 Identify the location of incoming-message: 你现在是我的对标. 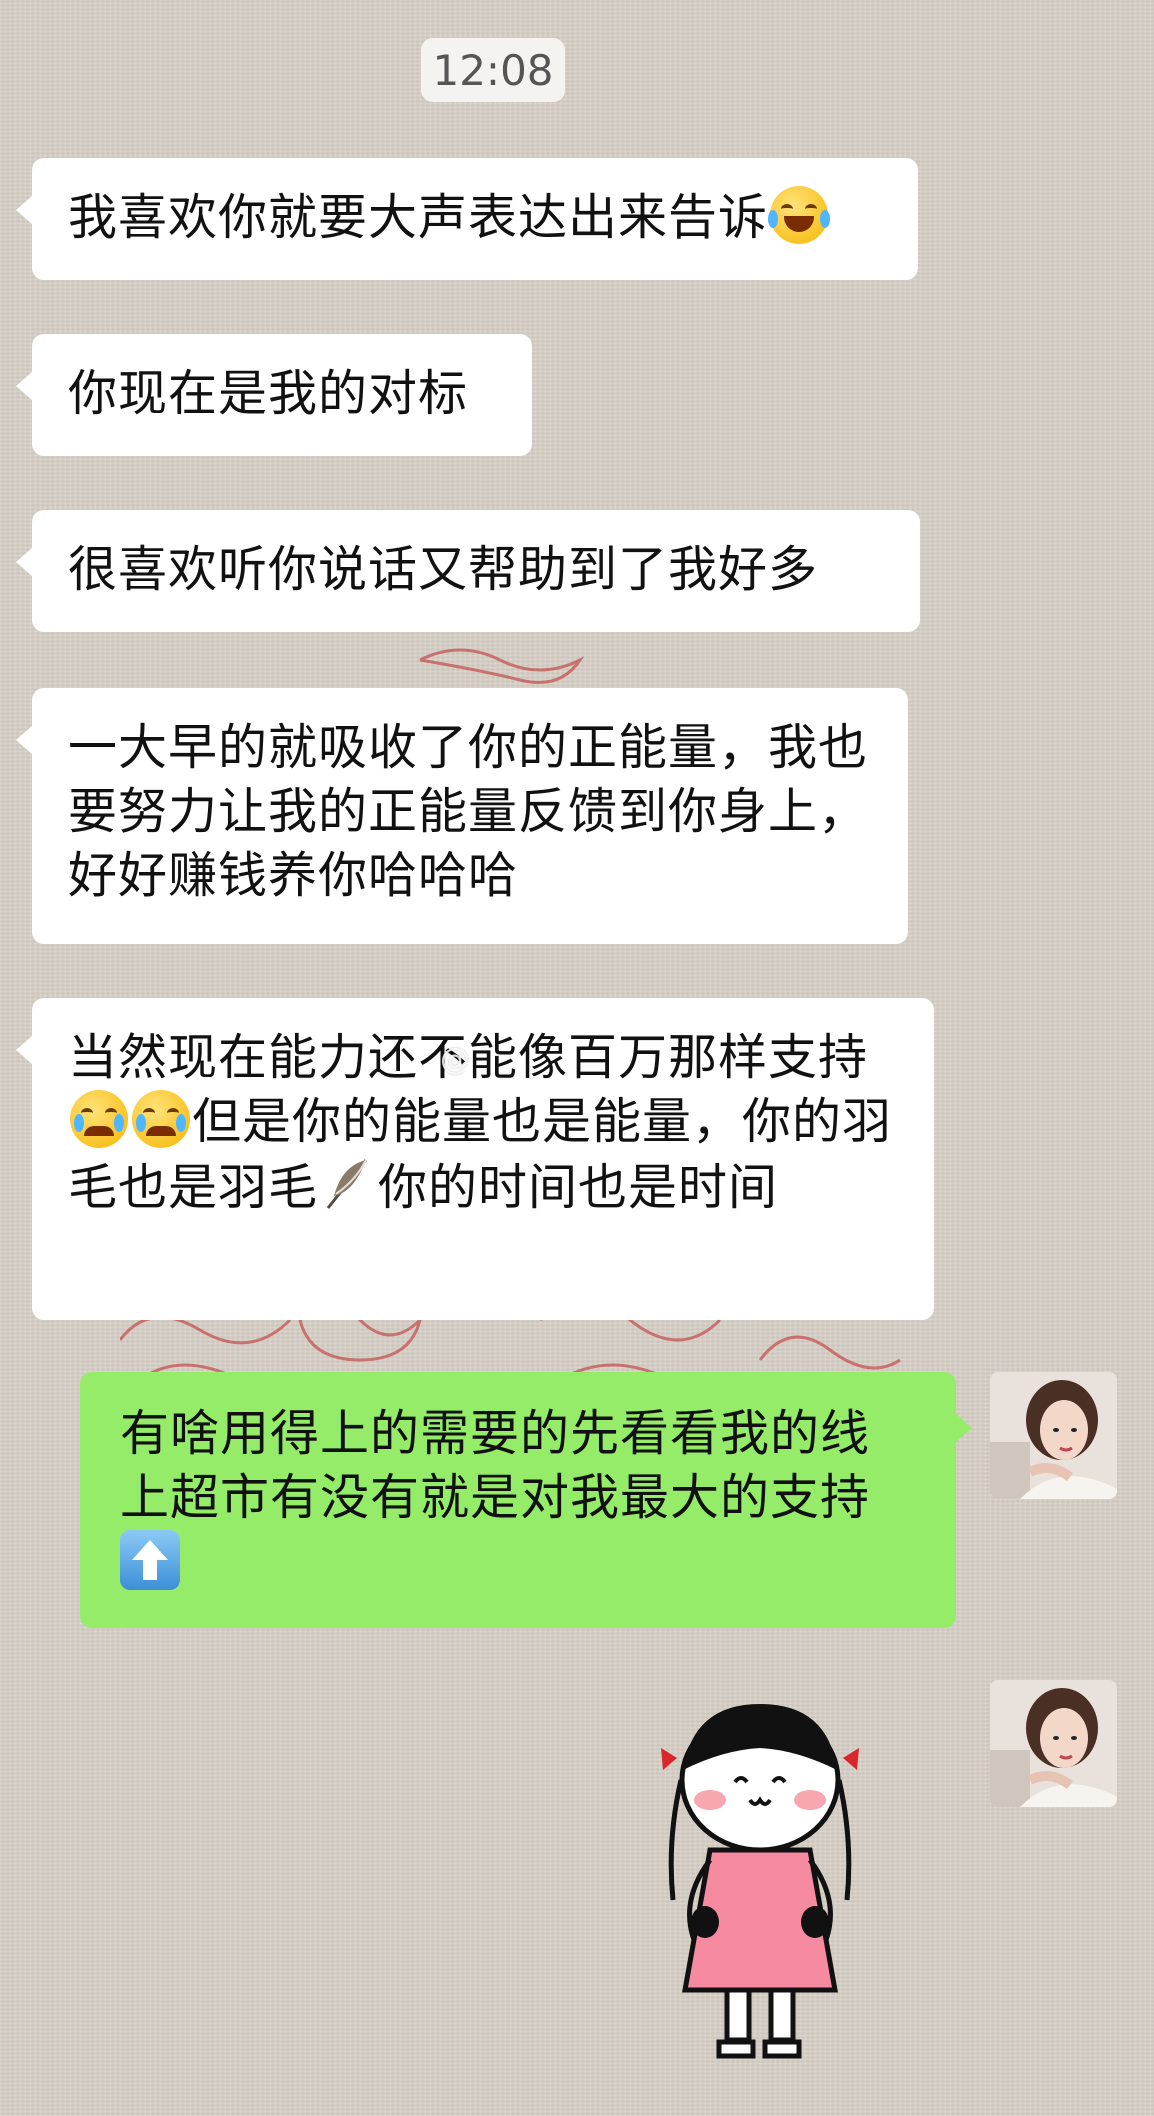
(274, 395).